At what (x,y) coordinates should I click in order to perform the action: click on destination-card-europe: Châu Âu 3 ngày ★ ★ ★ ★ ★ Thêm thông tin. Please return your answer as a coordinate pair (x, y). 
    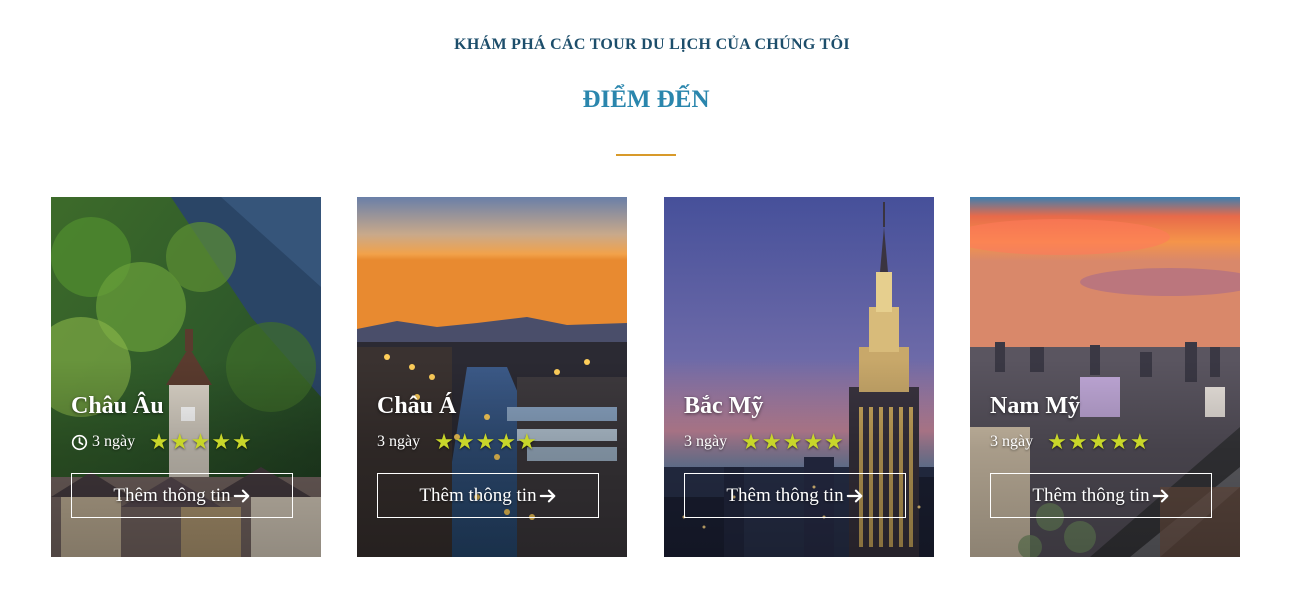
    Looking at the image, I should click on (186, 377).